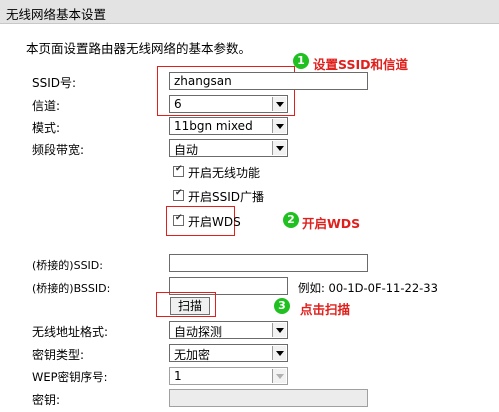 This screenshot has width=499, height=412. I want to click on key-type-select: 无加密, so click(228, 353).